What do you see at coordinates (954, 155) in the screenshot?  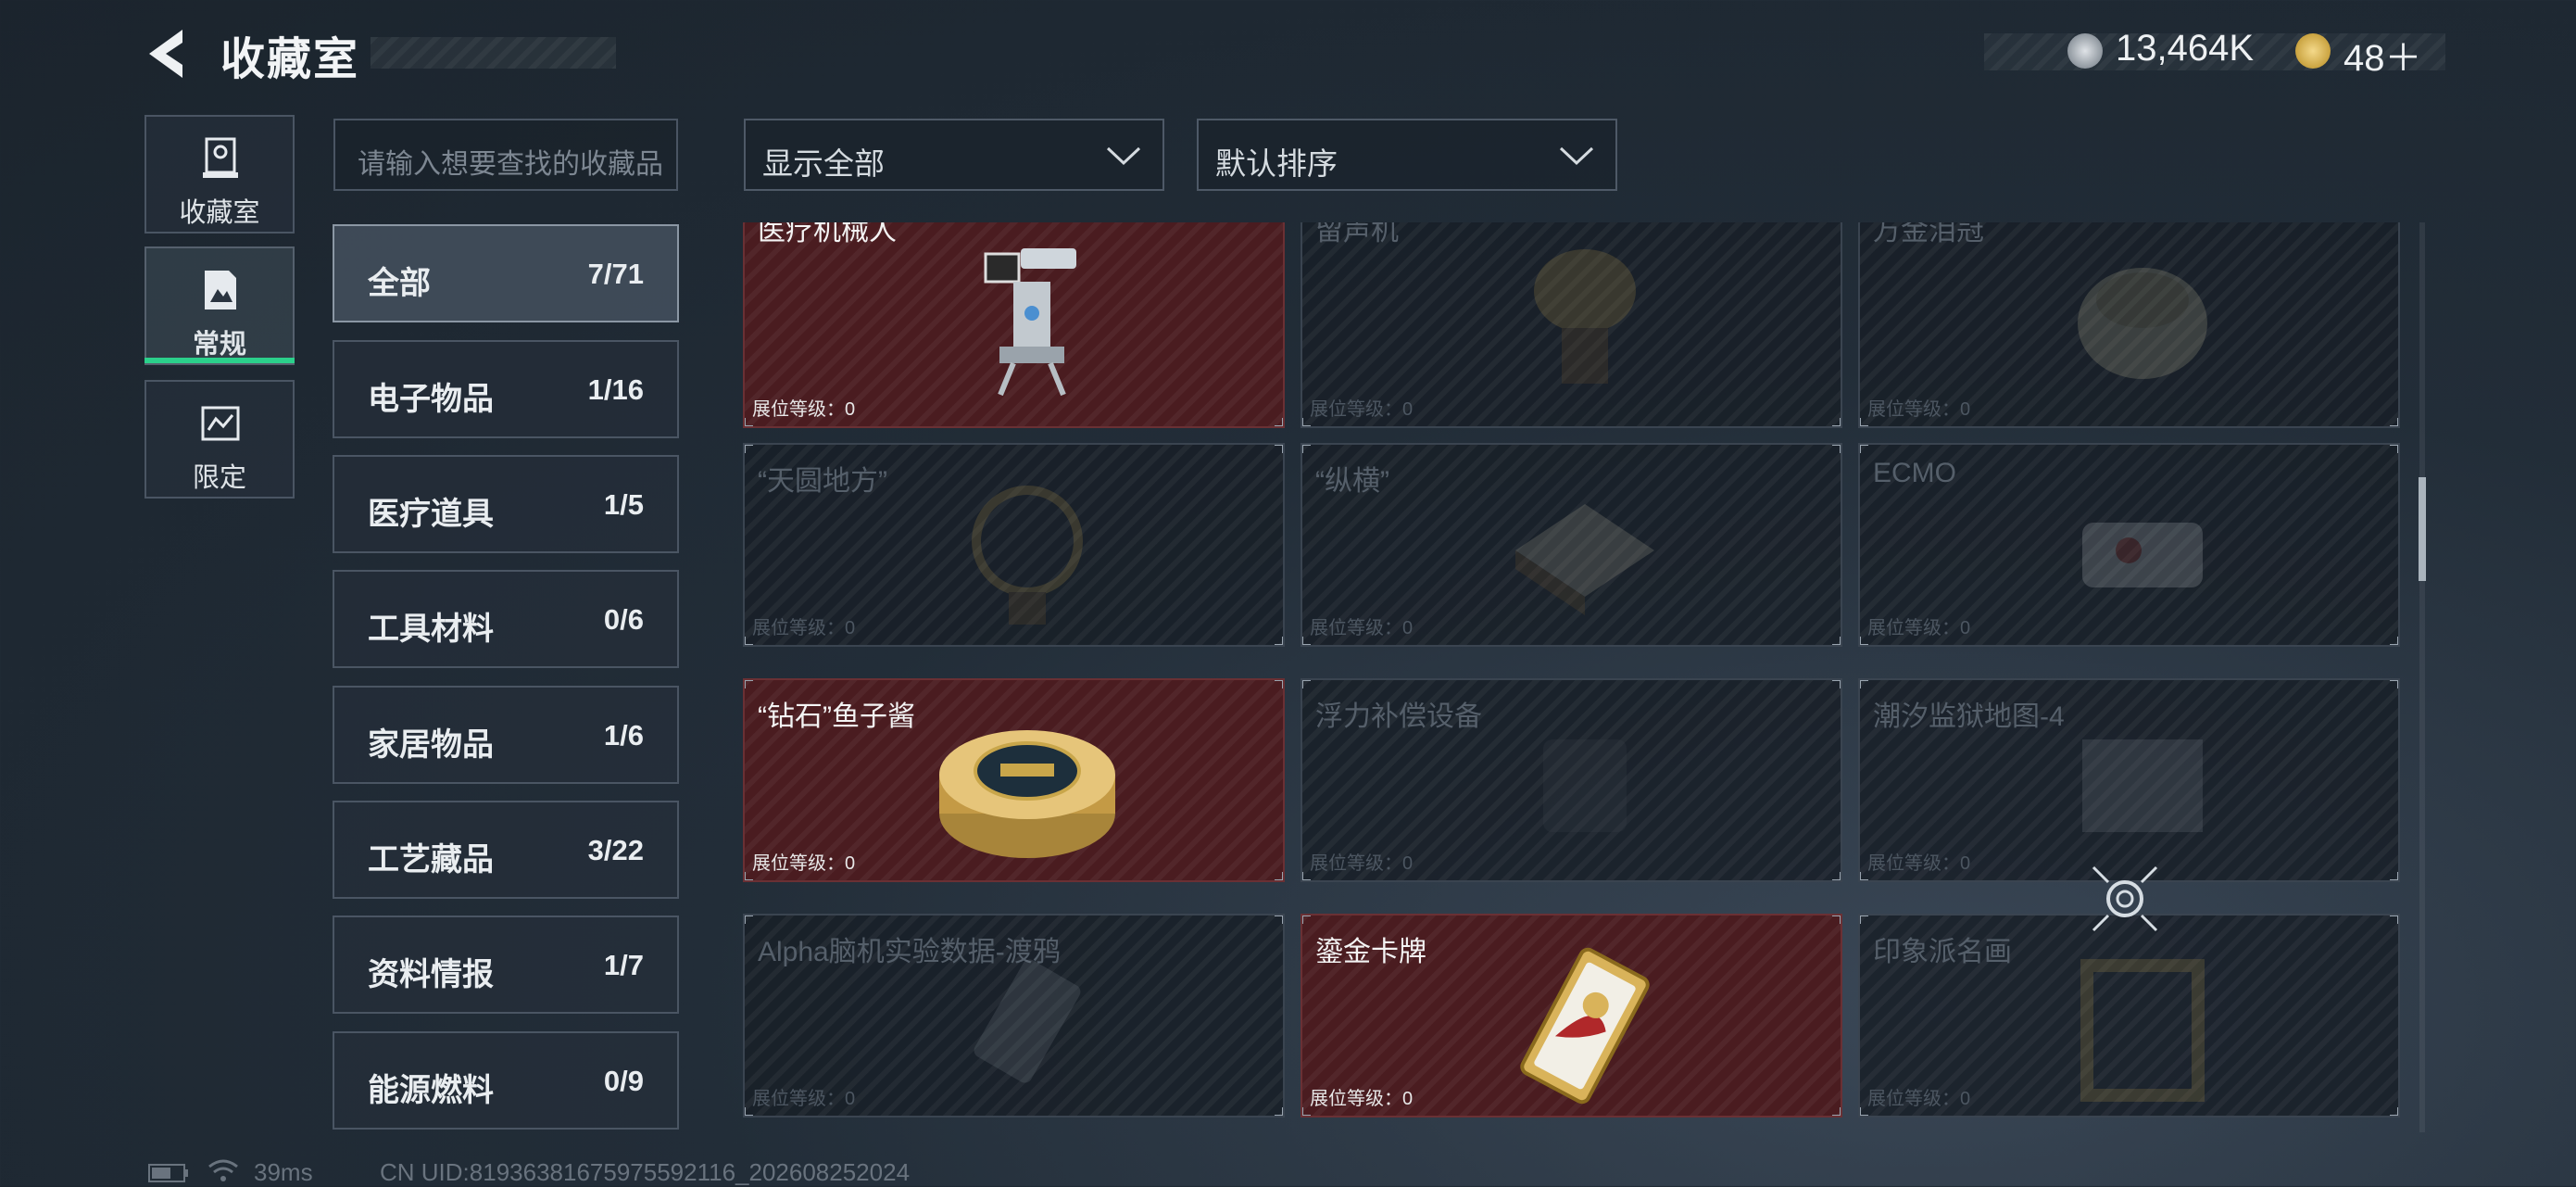 I see `display-filter-dropdown: 显示全部` at bounding box center [954, 155].